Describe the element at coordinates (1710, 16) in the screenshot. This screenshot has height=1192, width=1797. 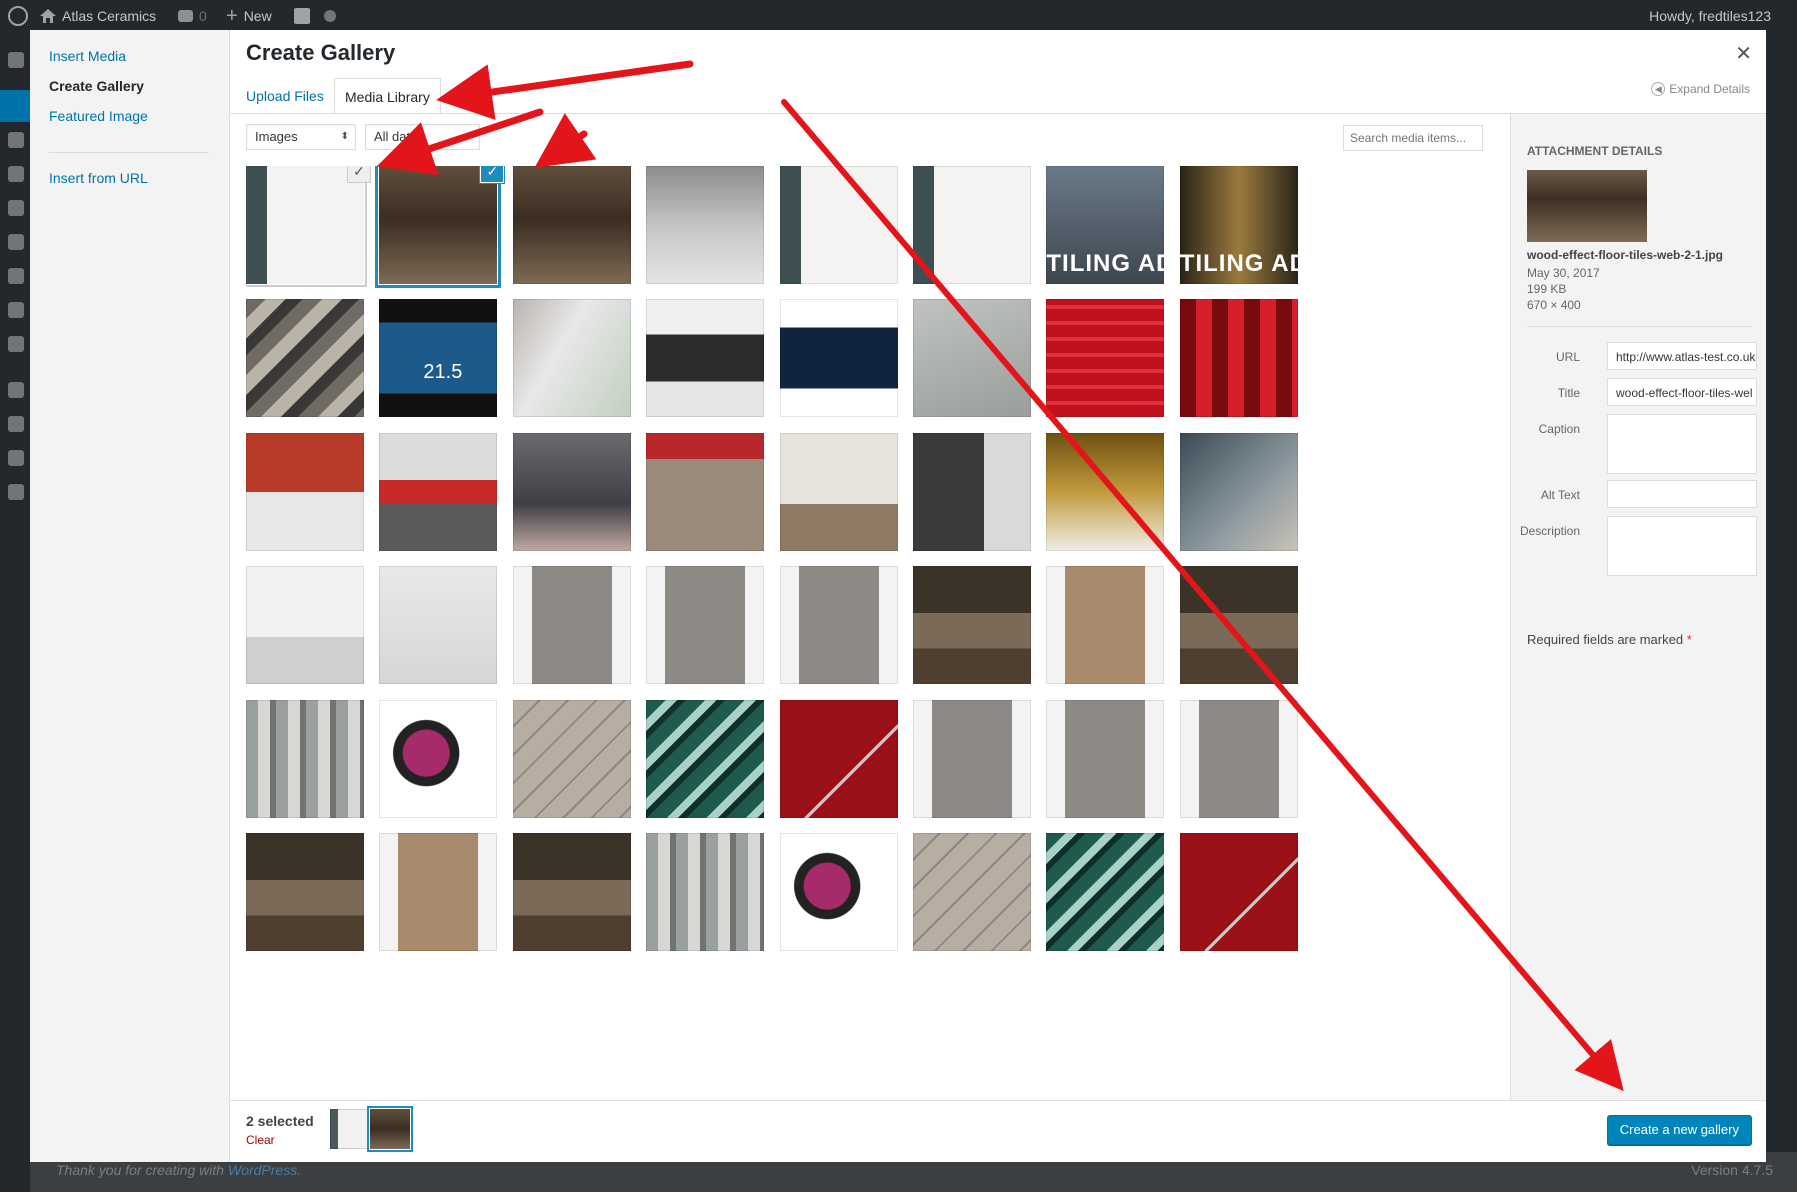
I see `account-greeting: Howdy, fredtiles123` at that location.